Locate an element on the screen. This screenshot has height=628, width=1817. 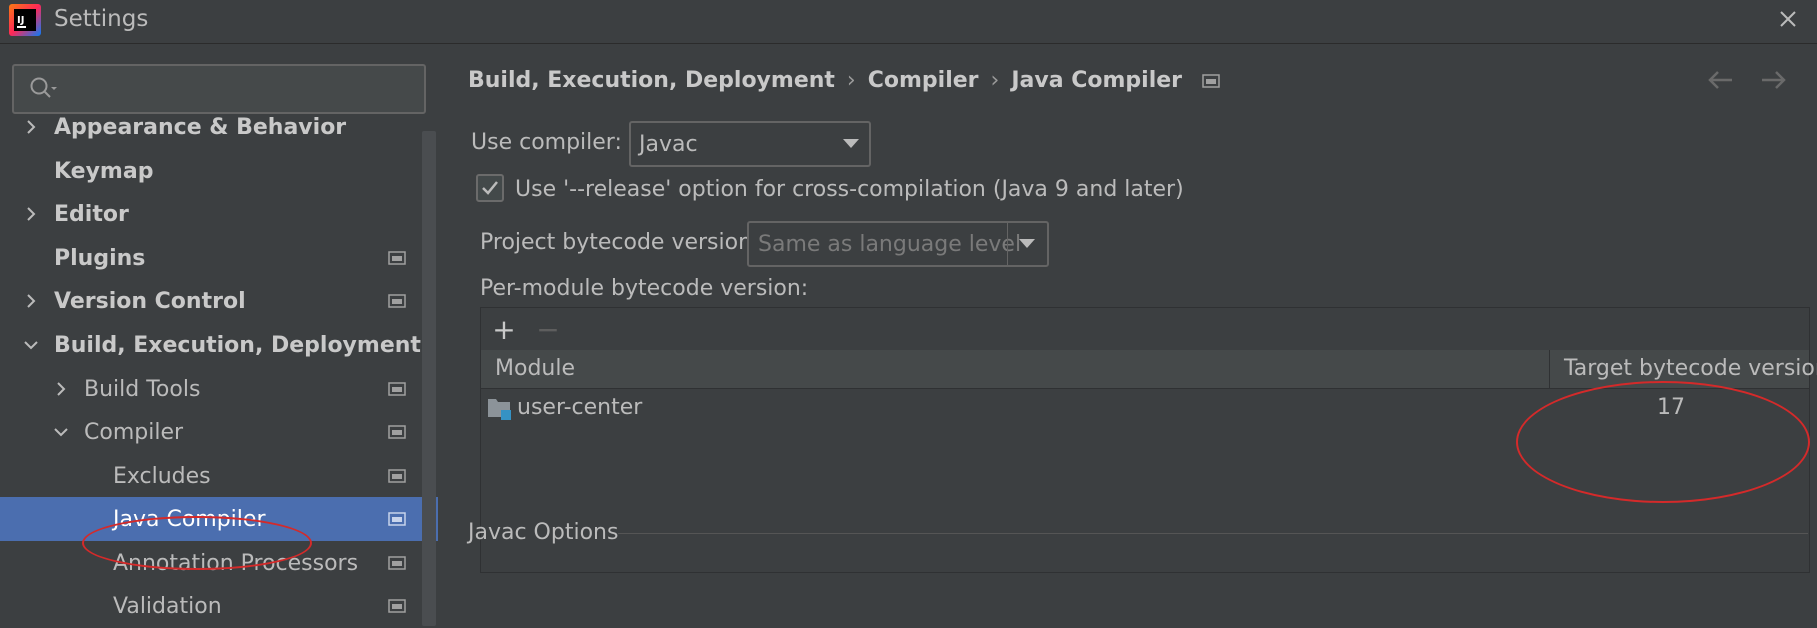
window-title: Settings is located at coordinates (101, 19).